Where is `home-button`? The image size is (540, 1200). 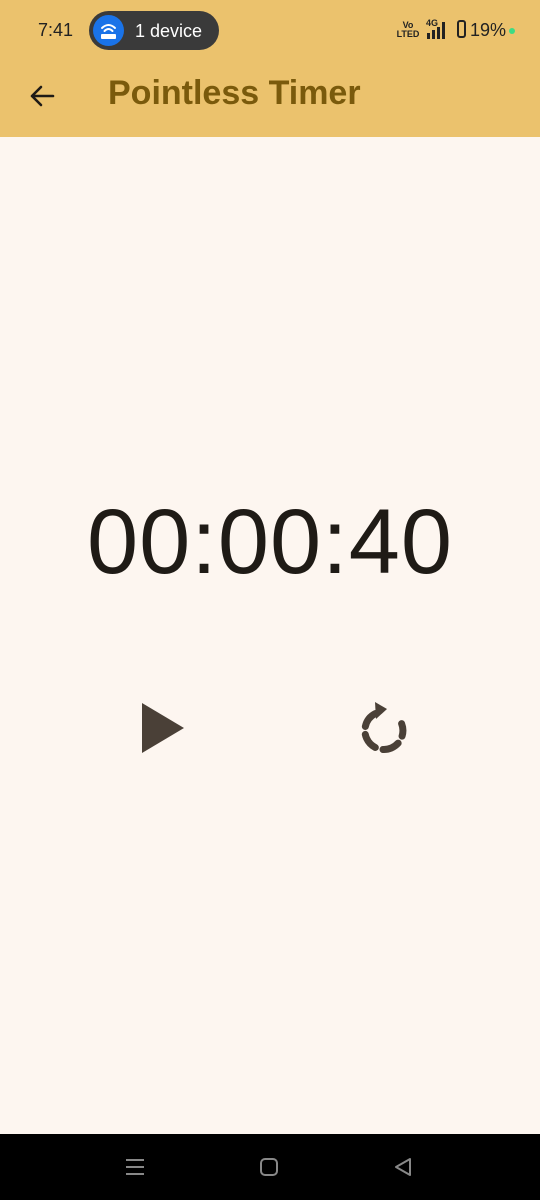
home-button is located at coordinates (269, 1167).